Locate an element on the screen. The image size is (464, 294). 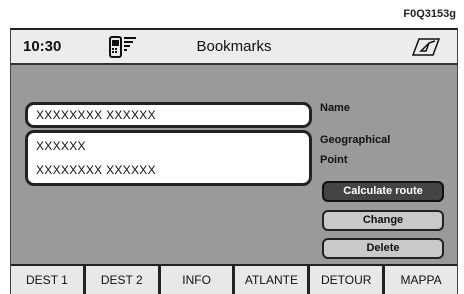
tab-mappa: MAPPA is located at coordinates (421, 280).